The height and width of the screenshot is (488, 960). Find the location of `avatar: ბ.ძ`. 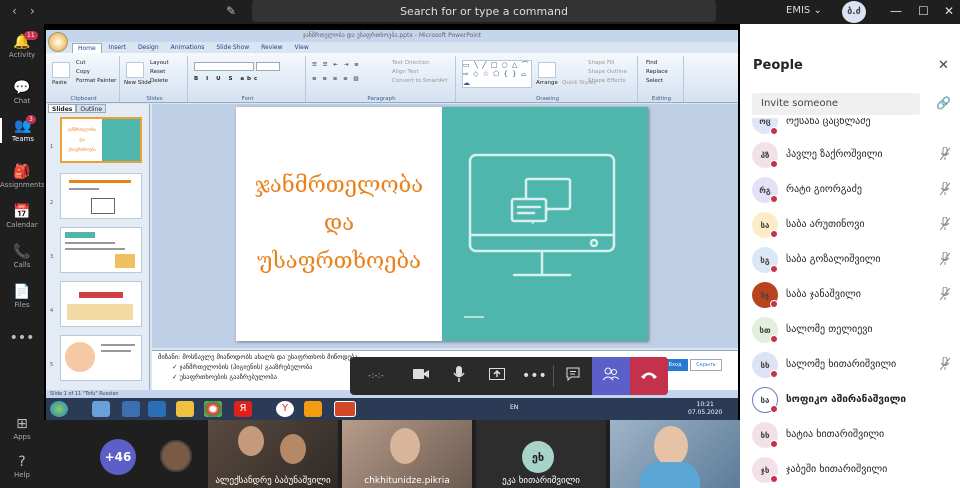

avatar: ბ.ძ is located at coordinates (854, 12).